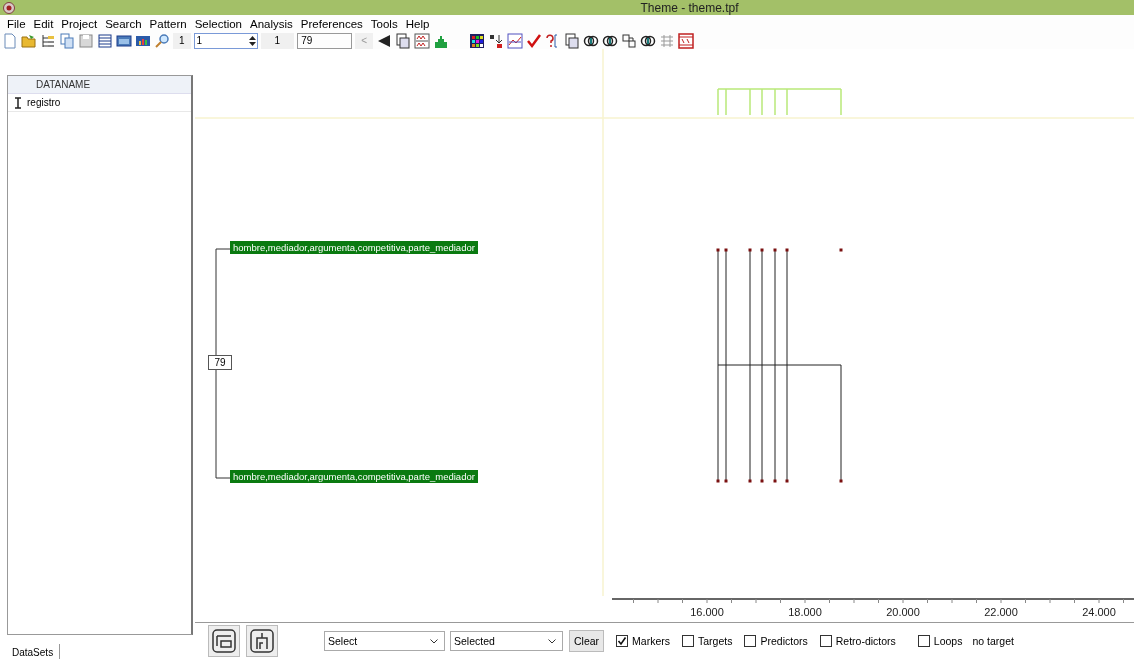  Describe the element at coordinates (421, 40) in the screenshot. I see `waveform-icon` at that location.